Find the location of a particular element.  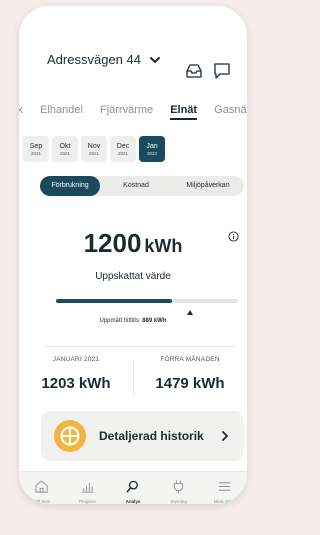

tab-elhandel: Elhandel is located at coordinates (61, 110).